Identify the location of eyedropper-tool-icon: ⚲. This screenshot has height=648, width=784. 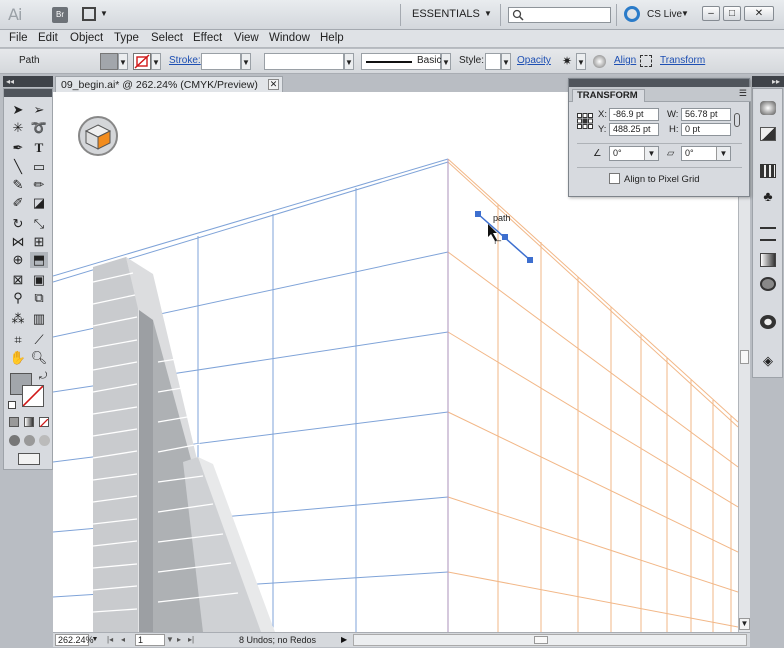
(18, 298).